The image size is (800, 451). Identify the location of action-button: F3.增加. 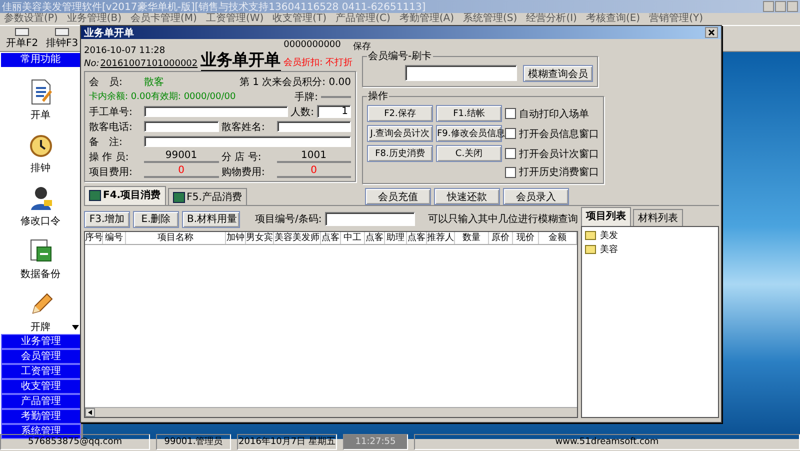
(107, 219).